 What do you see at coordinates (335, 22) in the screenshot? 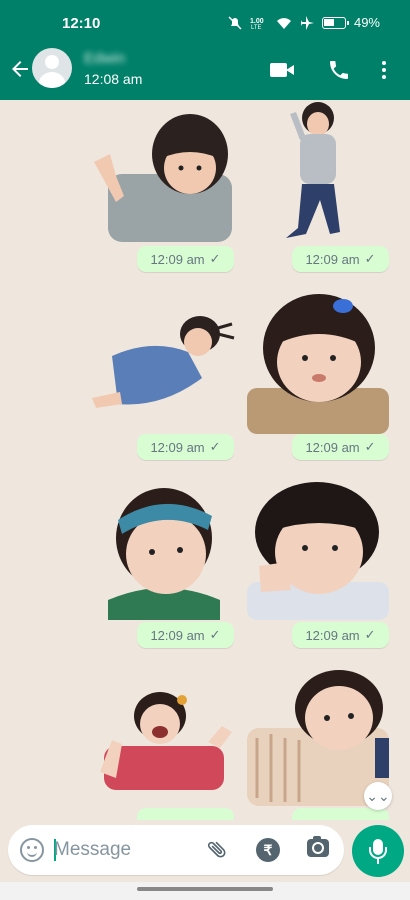
I see `battery-icon` at bounding box center [335, 22].